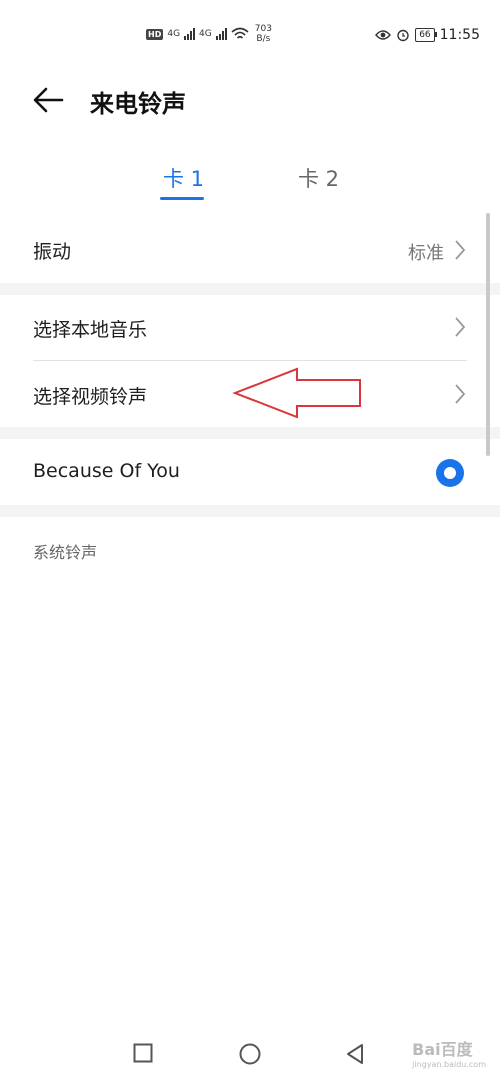 The image size is (500, 1084). I want to click on vibration-value: 标准, so click(426, 253).